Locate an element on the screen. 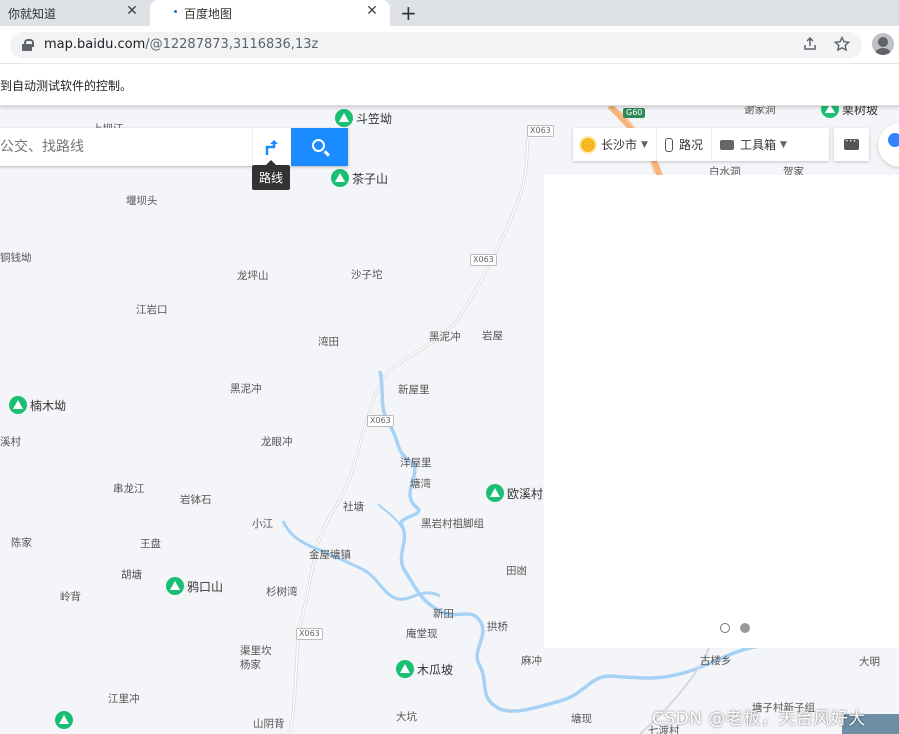 Image resolution: width=899 pixels, height=734 pixels. city-selector: 长沙市 ▼ is located at coordinates (614, 144).